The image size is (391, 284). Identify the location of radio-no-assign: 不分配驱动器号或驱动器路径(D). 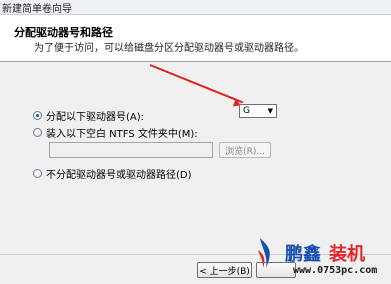
(112, 173).